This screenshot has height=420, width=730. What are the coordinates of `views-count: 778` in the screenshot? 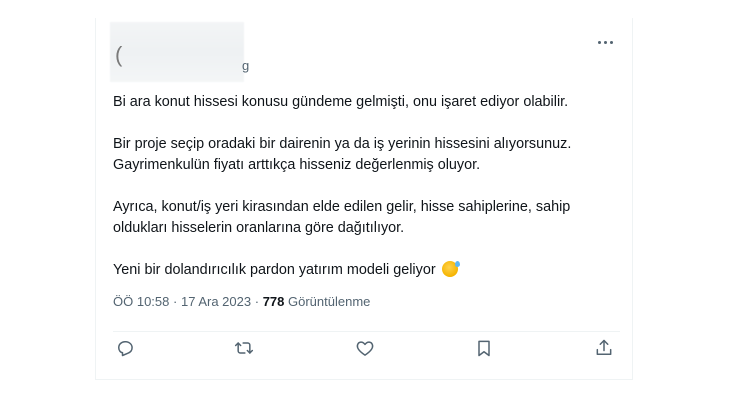 It's located at (273, 301).